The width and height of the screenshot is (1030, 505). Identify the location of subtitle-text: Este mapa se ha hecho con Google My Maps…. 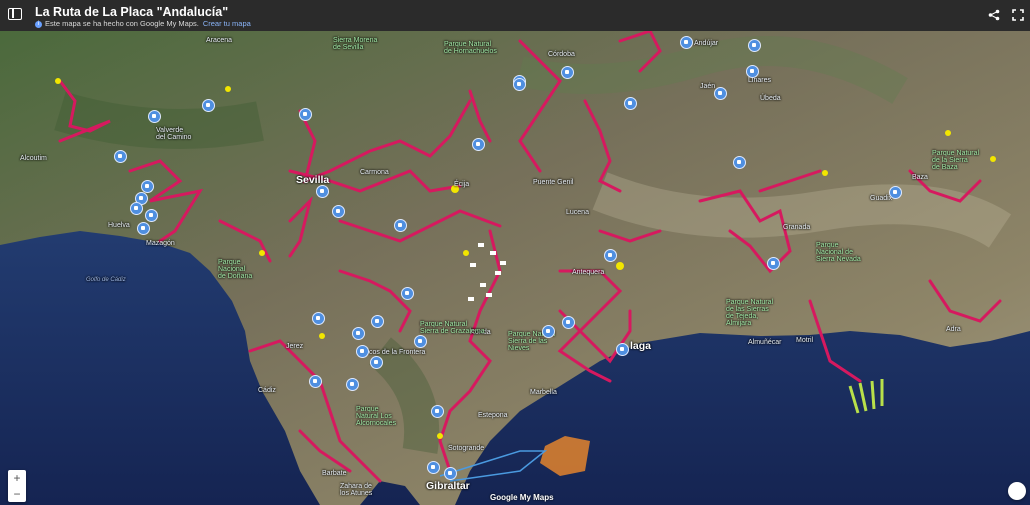
(122, 23).